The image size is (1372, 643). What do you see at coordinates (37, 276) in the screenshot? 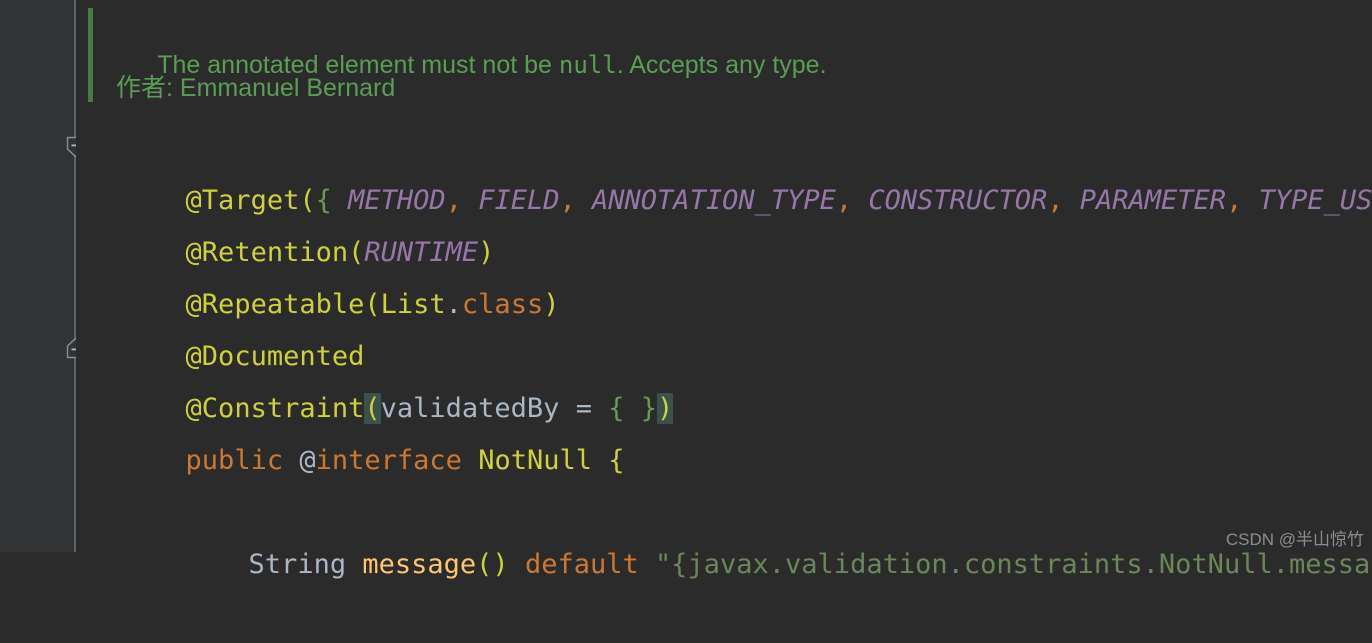
I see `editor-gutter` at bounding box center [37, 276].